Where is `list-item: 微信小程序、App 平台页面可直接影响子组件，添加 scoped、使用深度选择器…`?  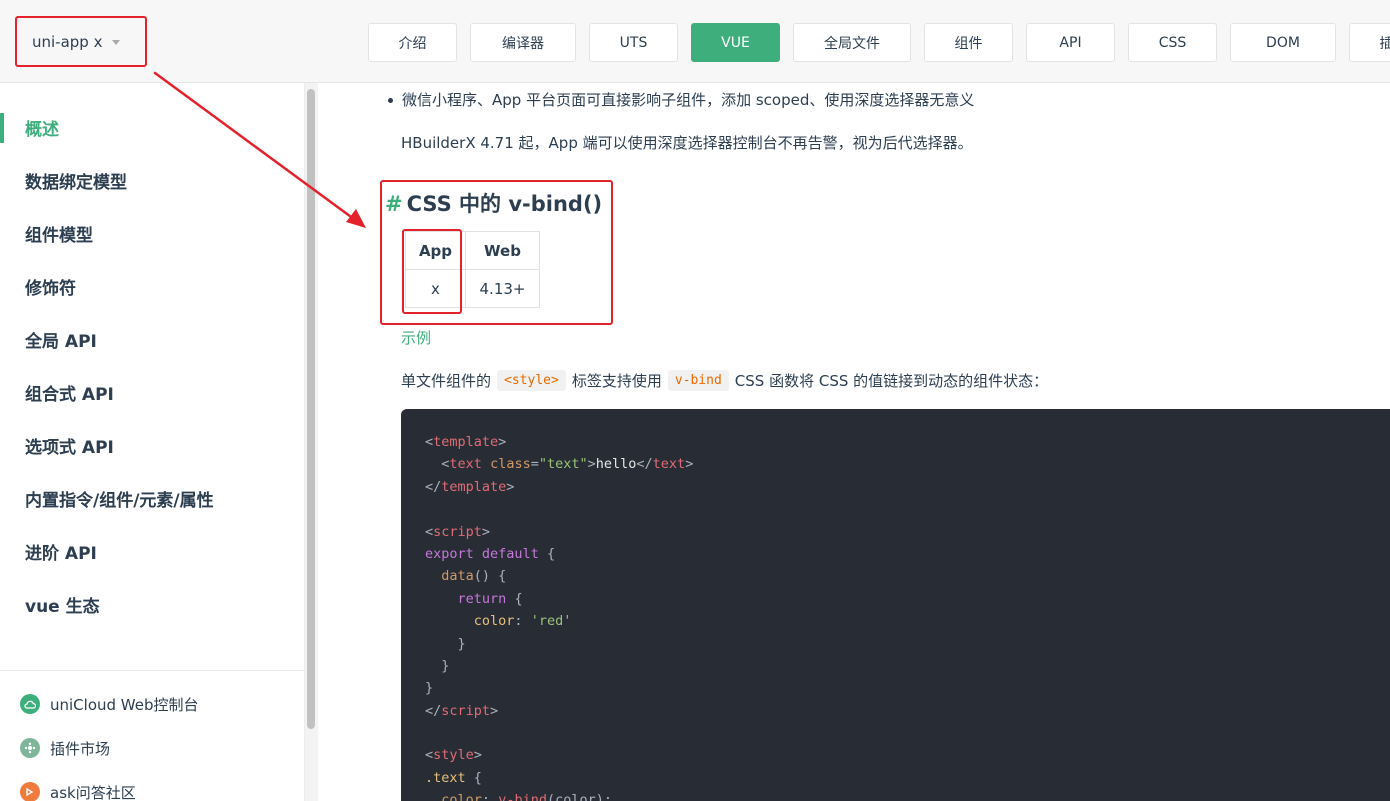 list-item: 微信小程序、App 平台页面可直接影响子组件，添加 scoped、使用深度选择器… is located at coordinates (681, 100).